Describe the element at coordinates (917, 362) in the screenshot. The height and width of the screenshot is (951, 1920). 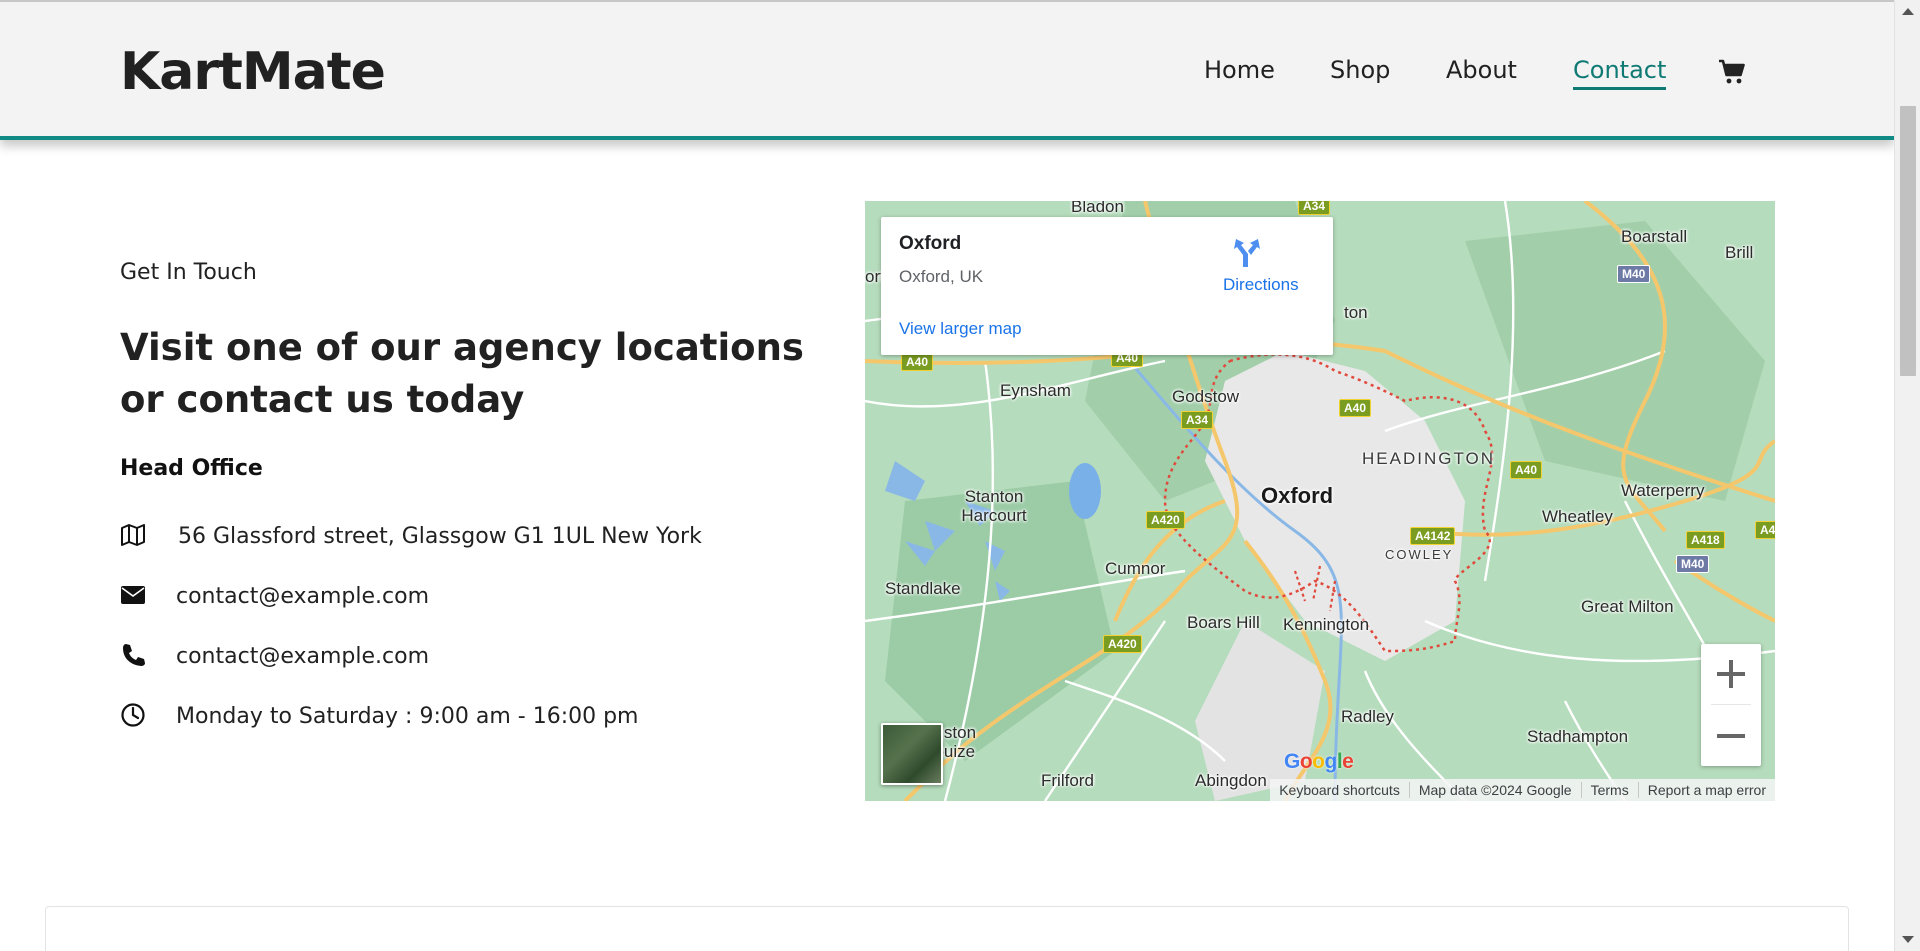
I see `road-shield-a40-left: A40` at that location.